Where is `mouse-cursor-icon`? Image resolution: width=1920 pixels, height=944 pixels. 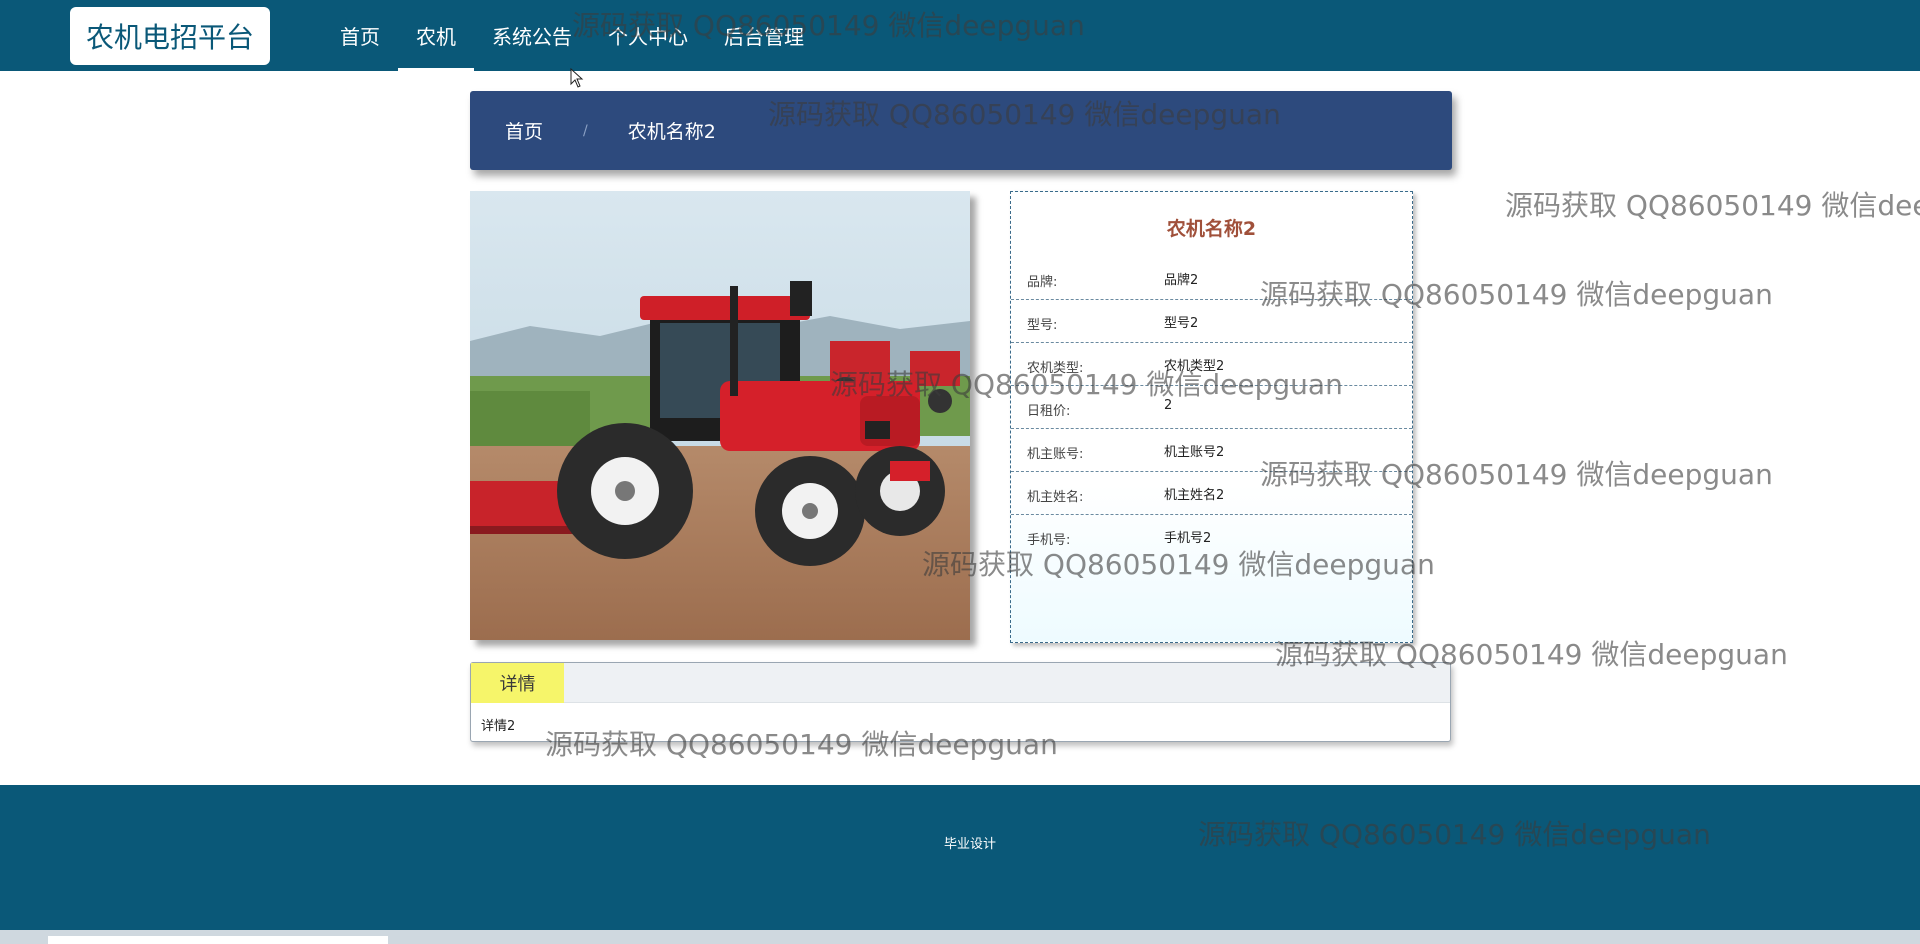 mouse-cursor-icon is located at coordinates (577, 78).